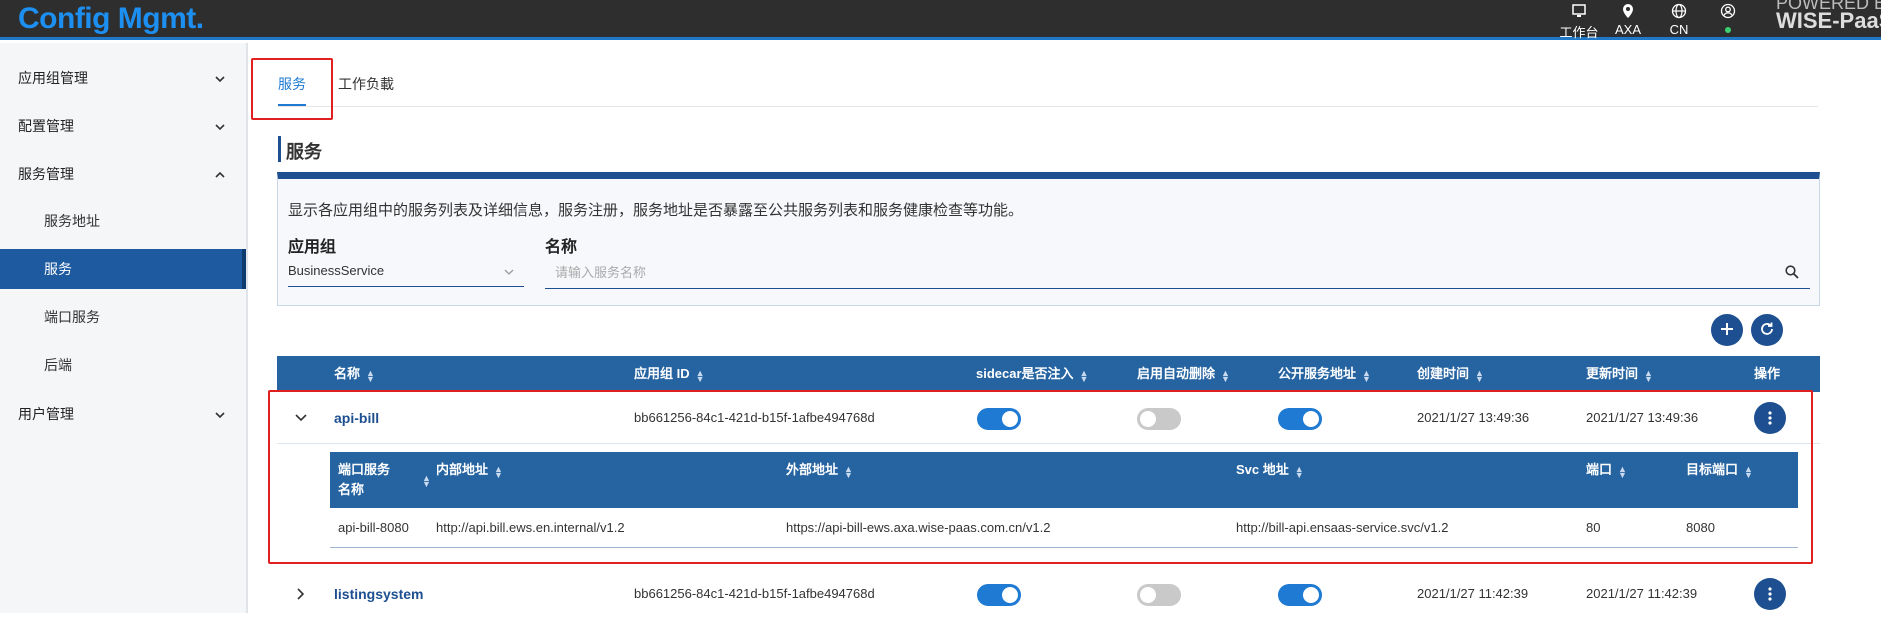 The height and width of the screenshot is (620, 1881). What do you see at coordinates (1032, 374) in the screenshot?
I see `col-sidecar: sidecar是否注入 ▲ ▼` at bounding box center [1032, 374].